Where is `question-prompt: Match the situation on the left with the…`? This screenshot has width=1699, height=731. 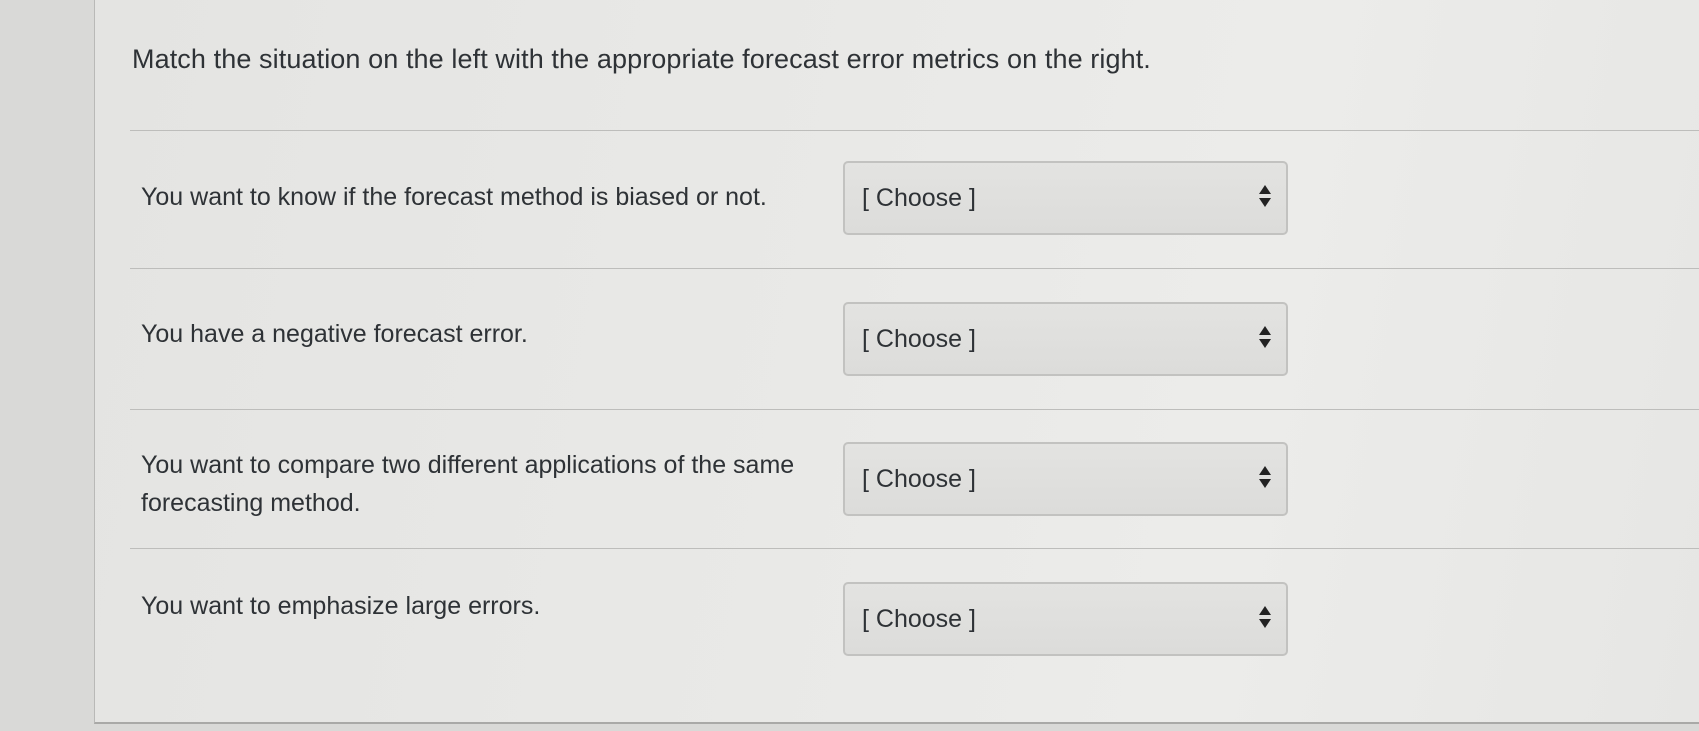
question-prompt: Match the situation on the left with the… is located at coordinates (641, 59).